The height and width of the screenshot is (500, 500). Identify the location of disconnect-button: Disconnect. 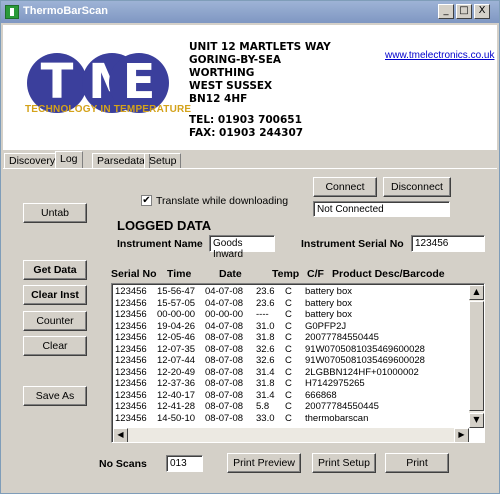
(417, 187).